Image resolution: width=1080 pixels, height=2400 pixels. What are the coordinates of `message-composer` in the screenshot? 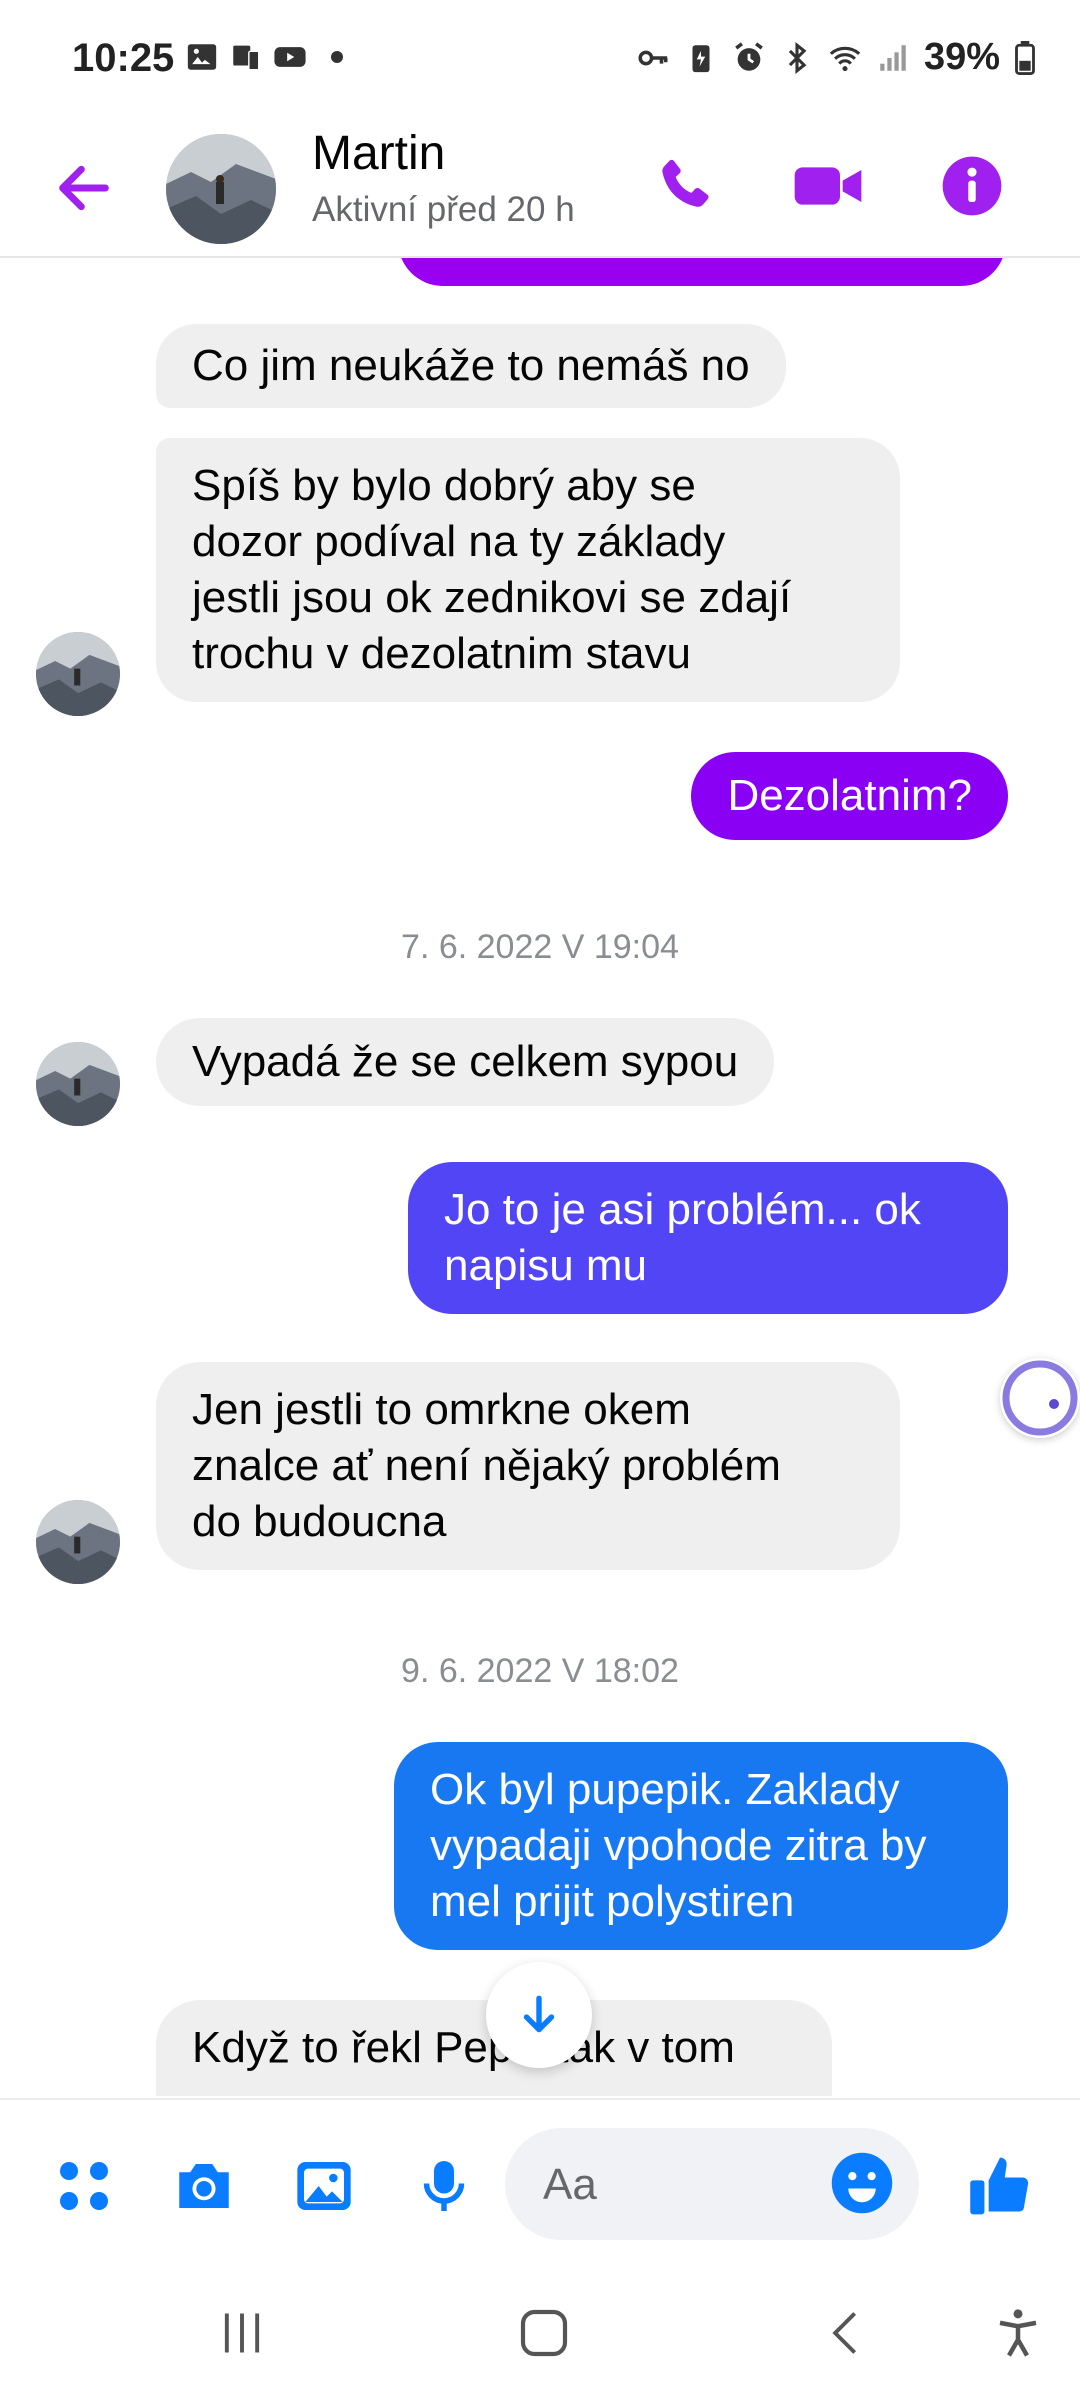 It's located at (540, 2179).